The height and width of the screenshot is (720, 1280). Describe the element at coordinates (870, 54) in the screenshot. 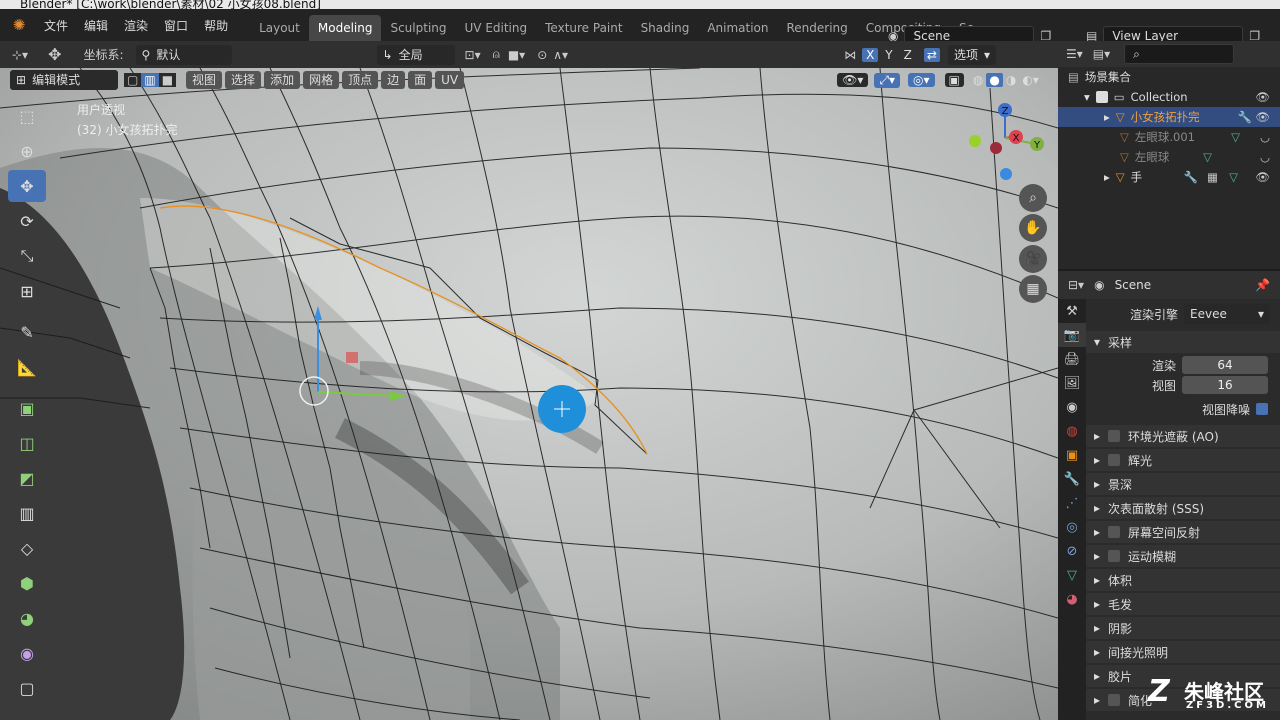

I see `axis-x-button: X` at that location.